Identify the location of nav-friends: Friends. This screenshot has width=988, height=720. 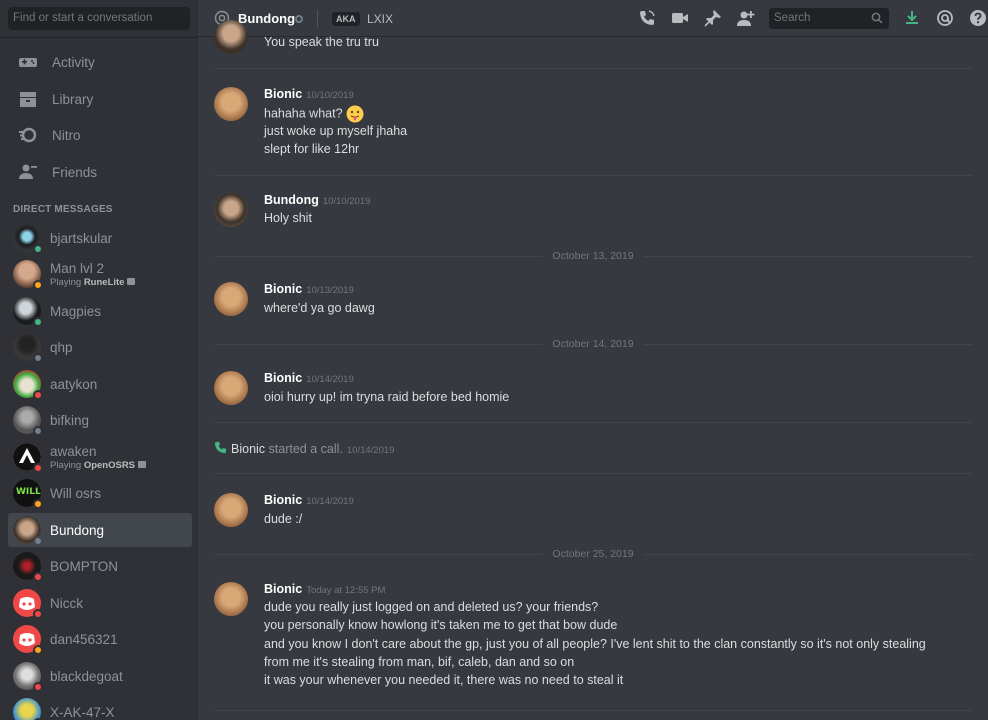
(100, 172).